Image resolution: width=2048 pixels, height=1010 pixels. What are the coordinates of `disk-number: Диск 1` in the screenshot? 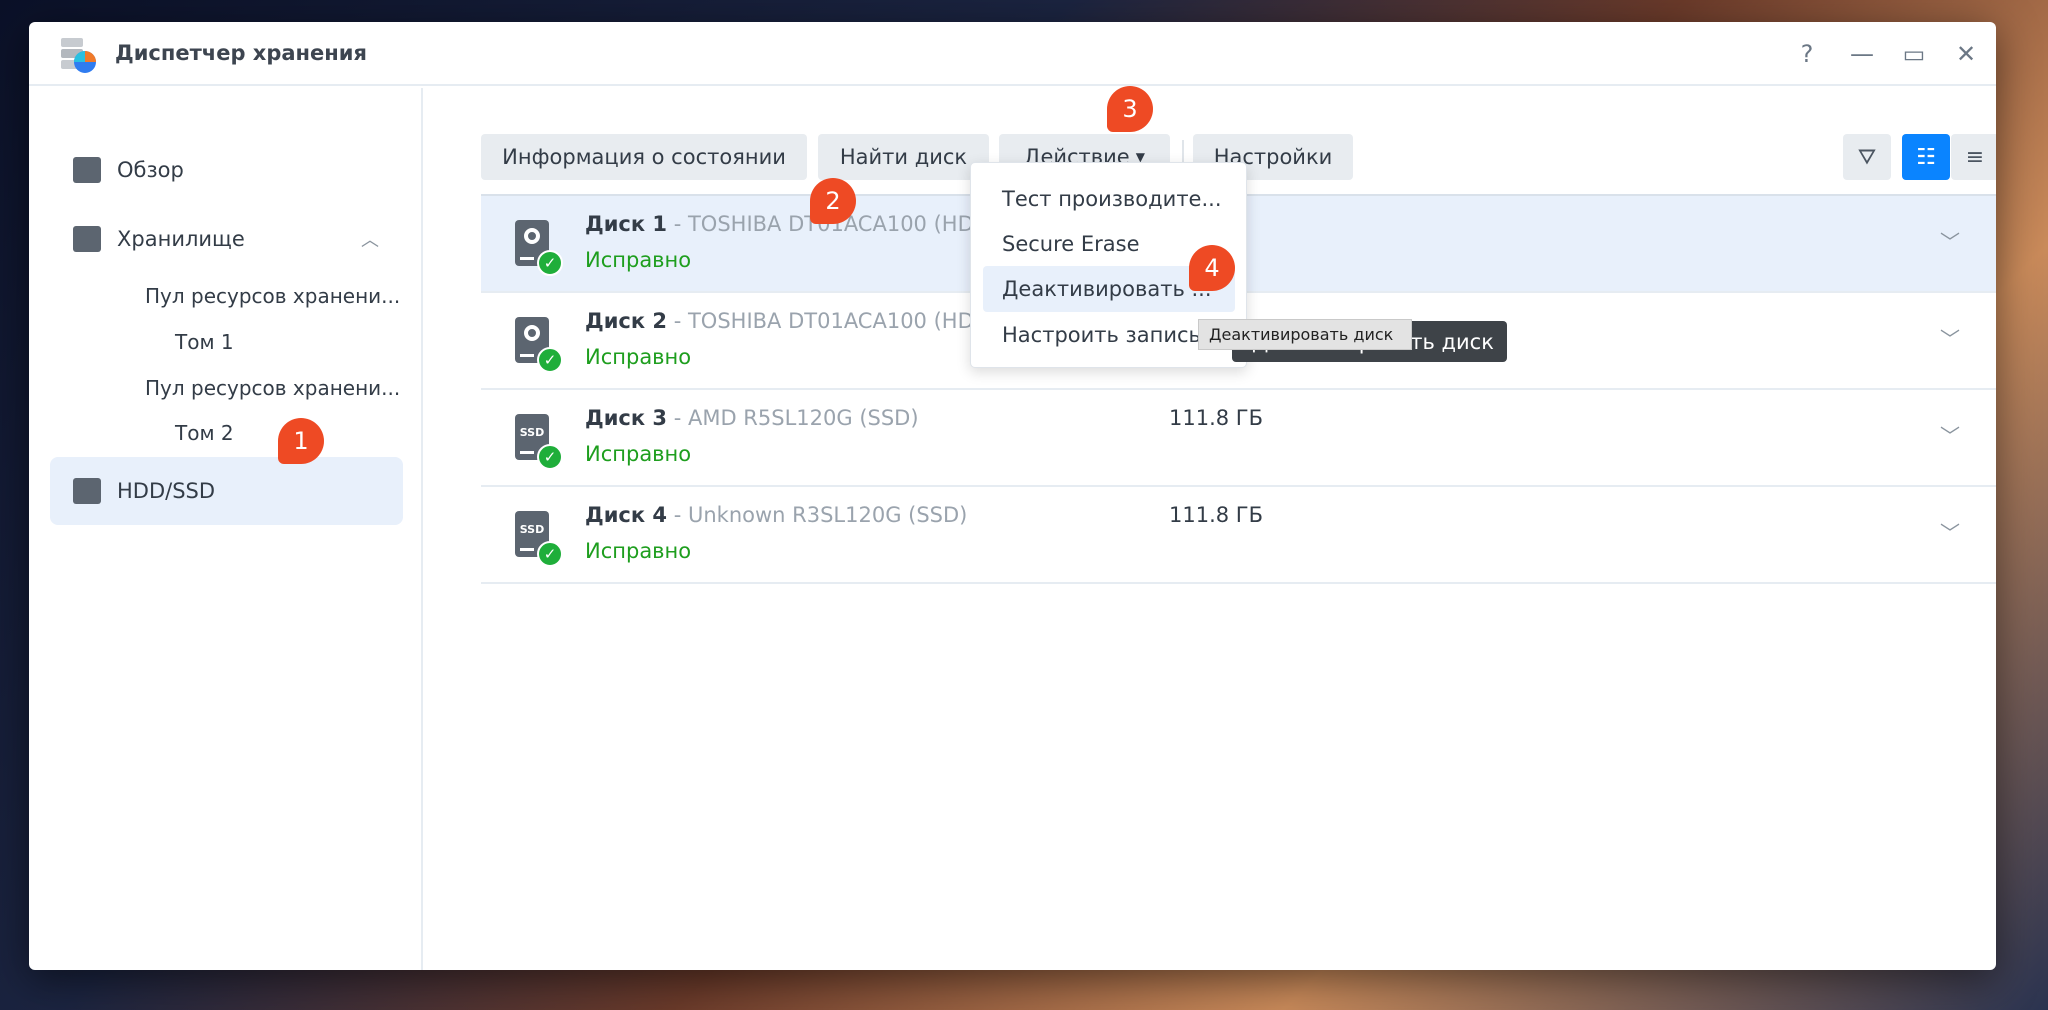 It's located at (626, 224).